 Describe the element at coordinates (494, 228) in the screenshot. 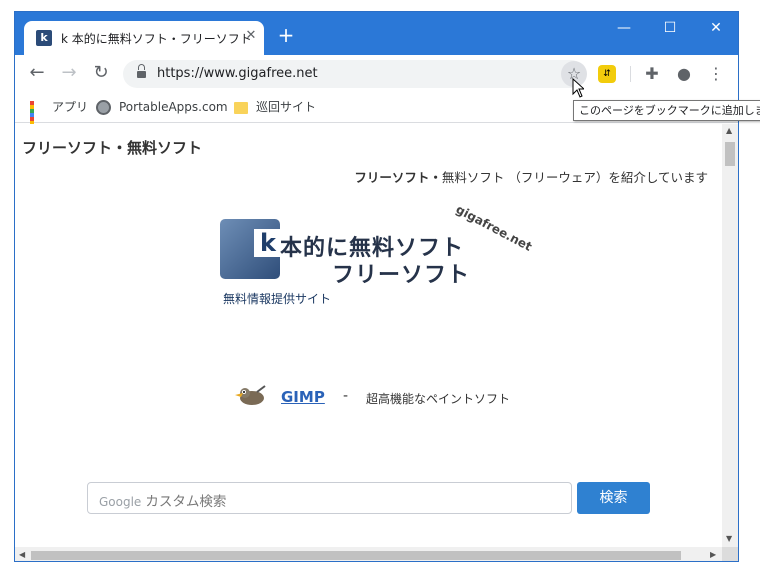

I see `logo-domain: gigafree.net` at that location.